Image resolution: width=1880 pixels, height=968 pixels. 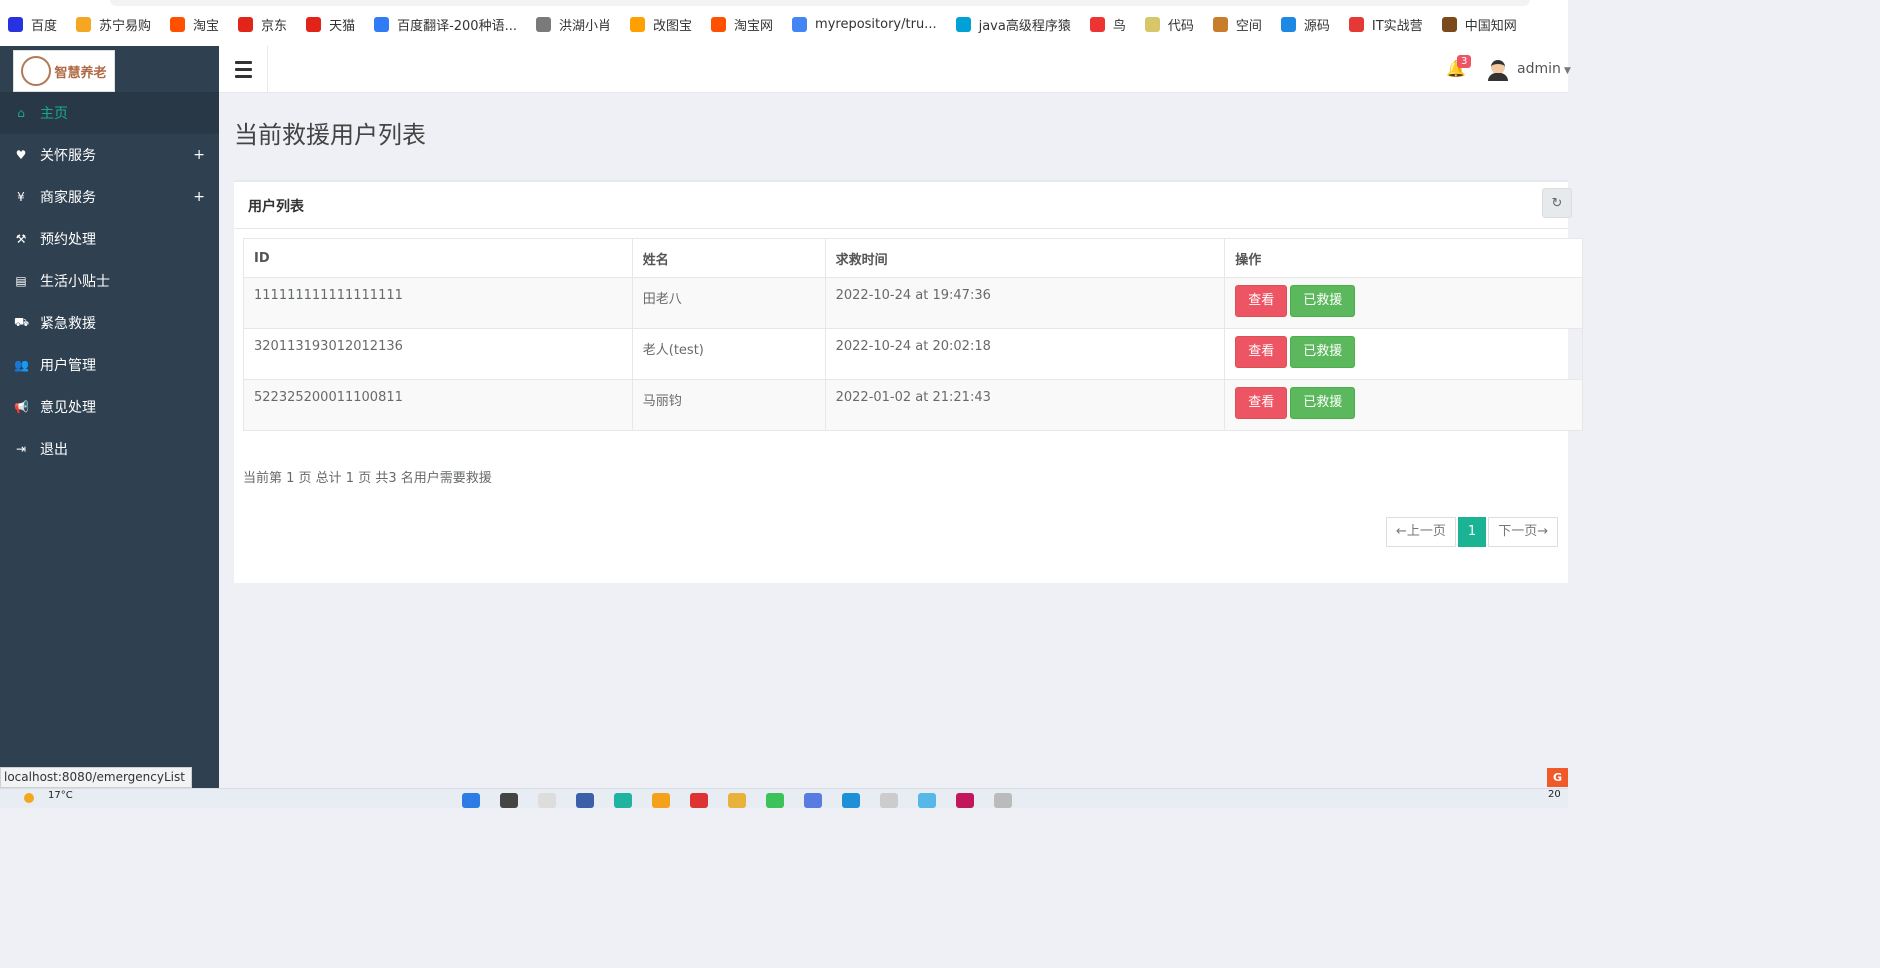 What do you see at coordinates (438, 354) in the screenshot?
I see `cell-id: 320113193012012136` at bounding box center [438, 354].